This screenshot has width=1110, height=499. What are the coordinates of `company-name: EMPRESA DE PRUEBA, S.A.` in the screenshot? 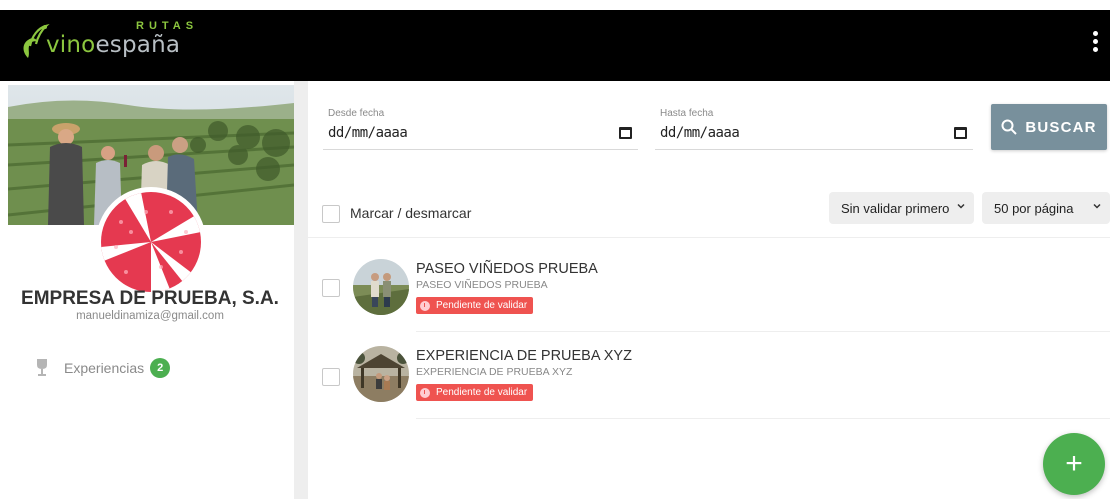 It's located at (150, 298).